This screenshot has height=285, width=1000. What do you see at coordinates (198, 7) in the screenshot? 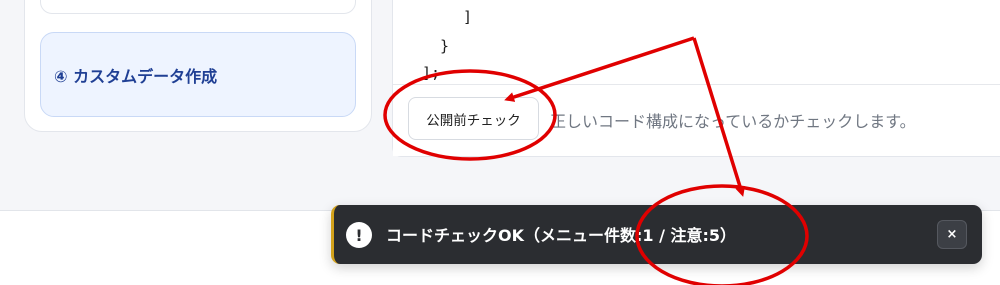
I see `sidebar-step-previous` at bounding box center [198, 7].